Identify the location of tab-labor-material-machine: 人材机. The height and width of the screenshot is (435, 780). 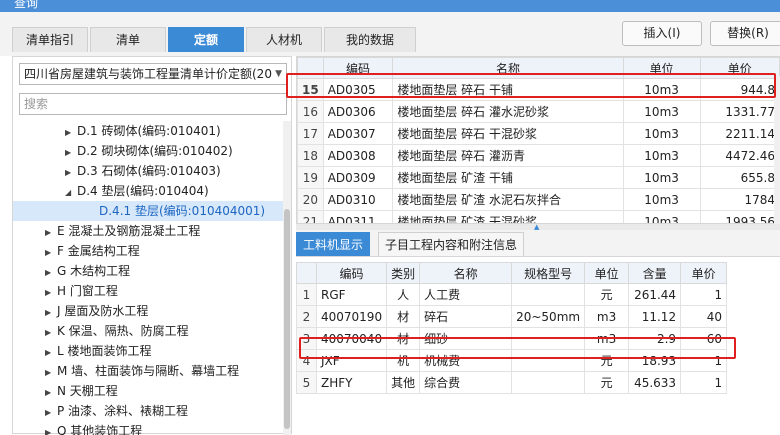
(284, 39).